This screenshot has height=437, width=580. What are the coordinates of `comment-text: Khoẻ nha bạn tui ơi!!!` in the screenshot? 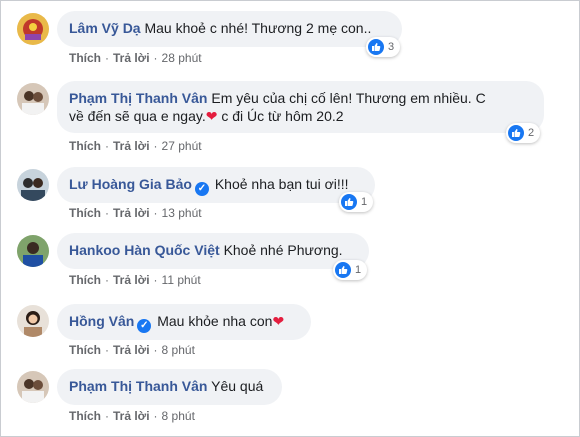 It's located at (281, 184).